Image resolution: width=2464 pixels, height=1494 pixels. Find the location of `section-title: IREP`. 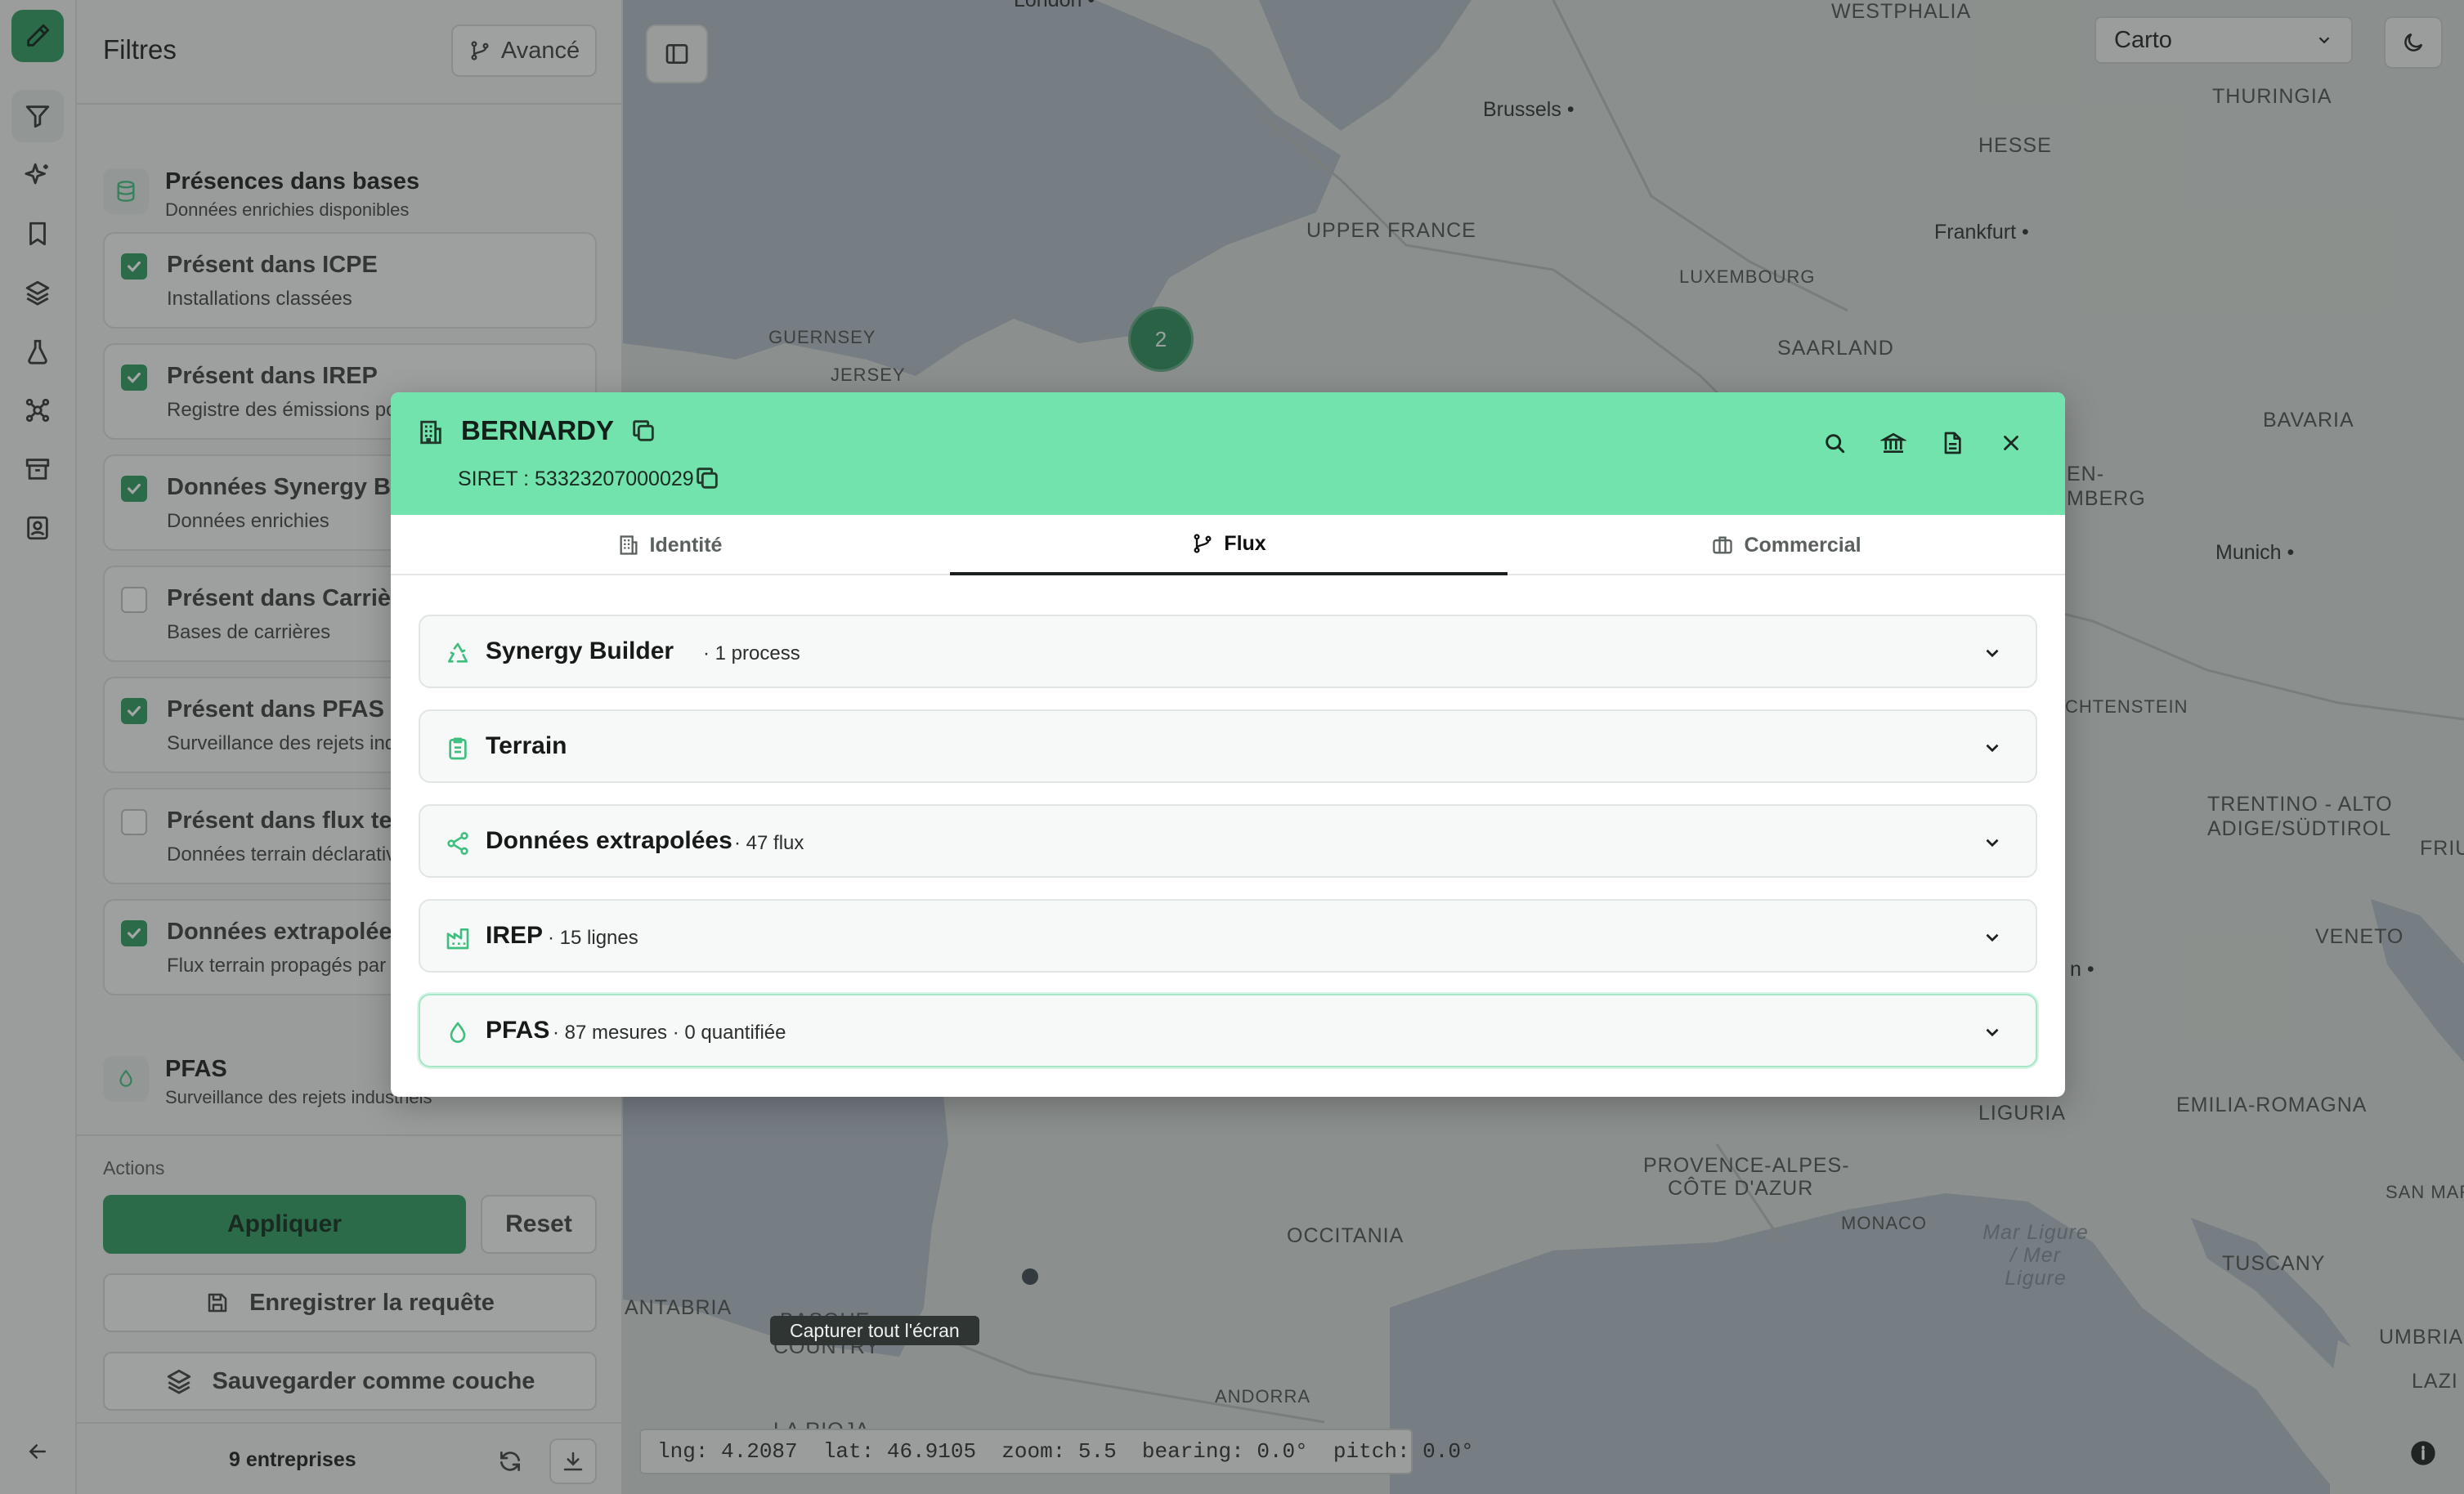

section-title: IREP is located at coordinates (515, 935).